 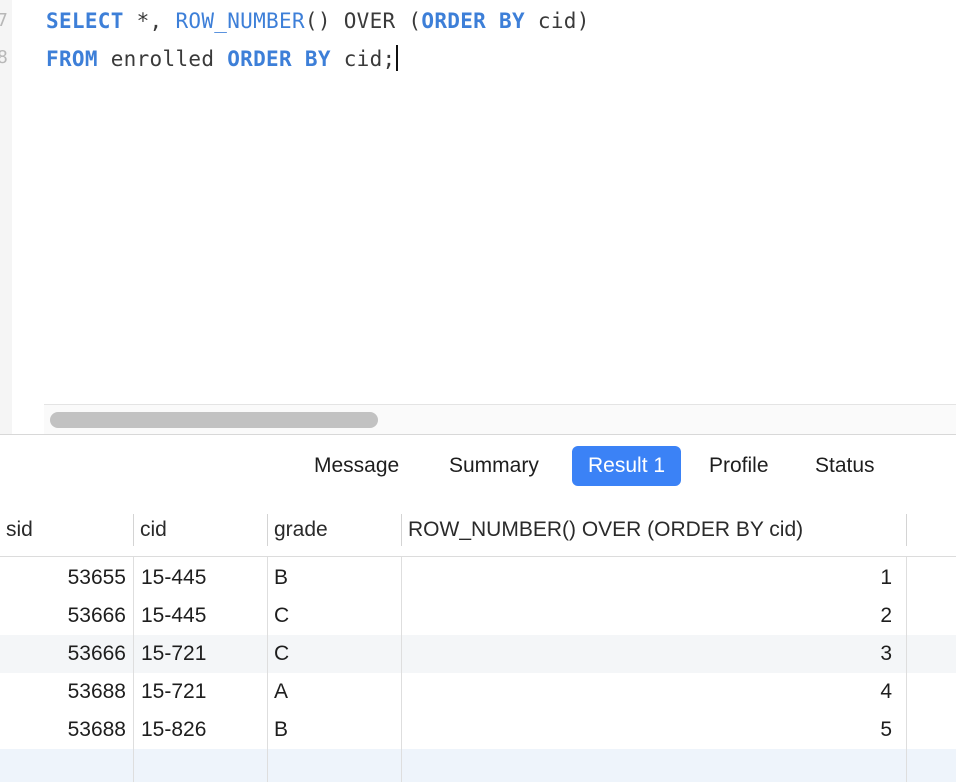 I want to click on table-row: 53666 15-721 C 3, so click(x=478, y=654).